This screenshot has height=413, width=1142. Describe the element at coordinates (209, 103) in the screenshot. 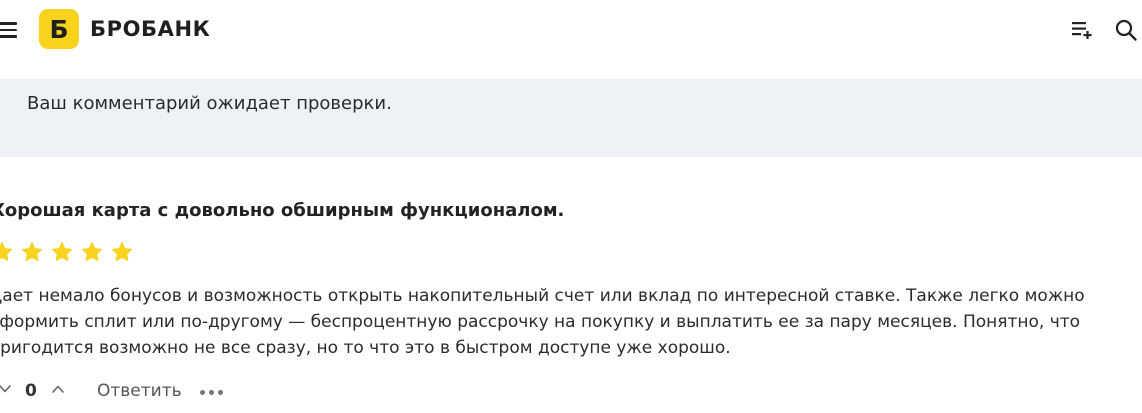

I see `notice-text: Ваш комментарий ожидает проверки.` at that location.